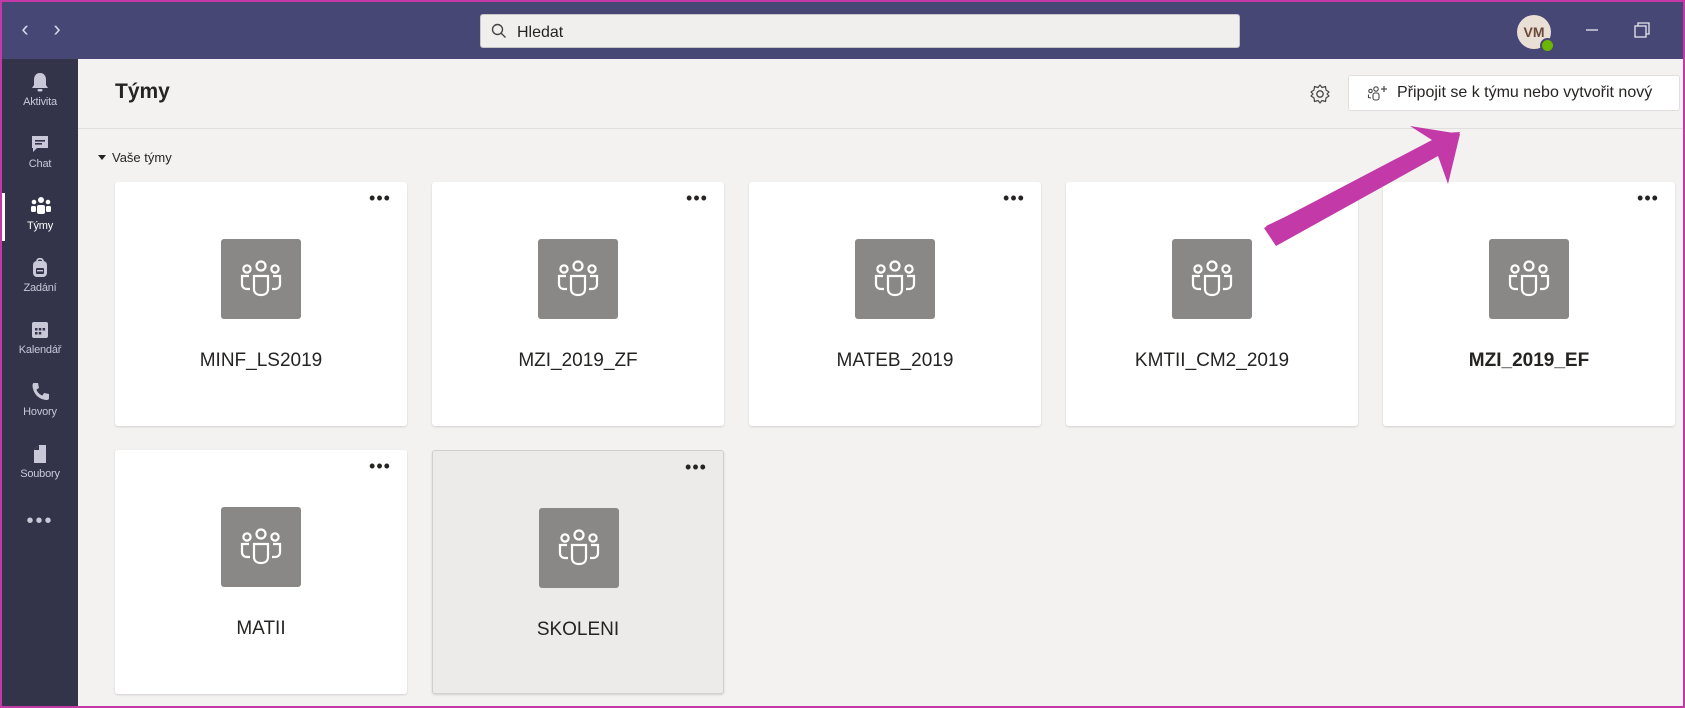  I want to click on team-name: SKOLENI, so click(578, 629).